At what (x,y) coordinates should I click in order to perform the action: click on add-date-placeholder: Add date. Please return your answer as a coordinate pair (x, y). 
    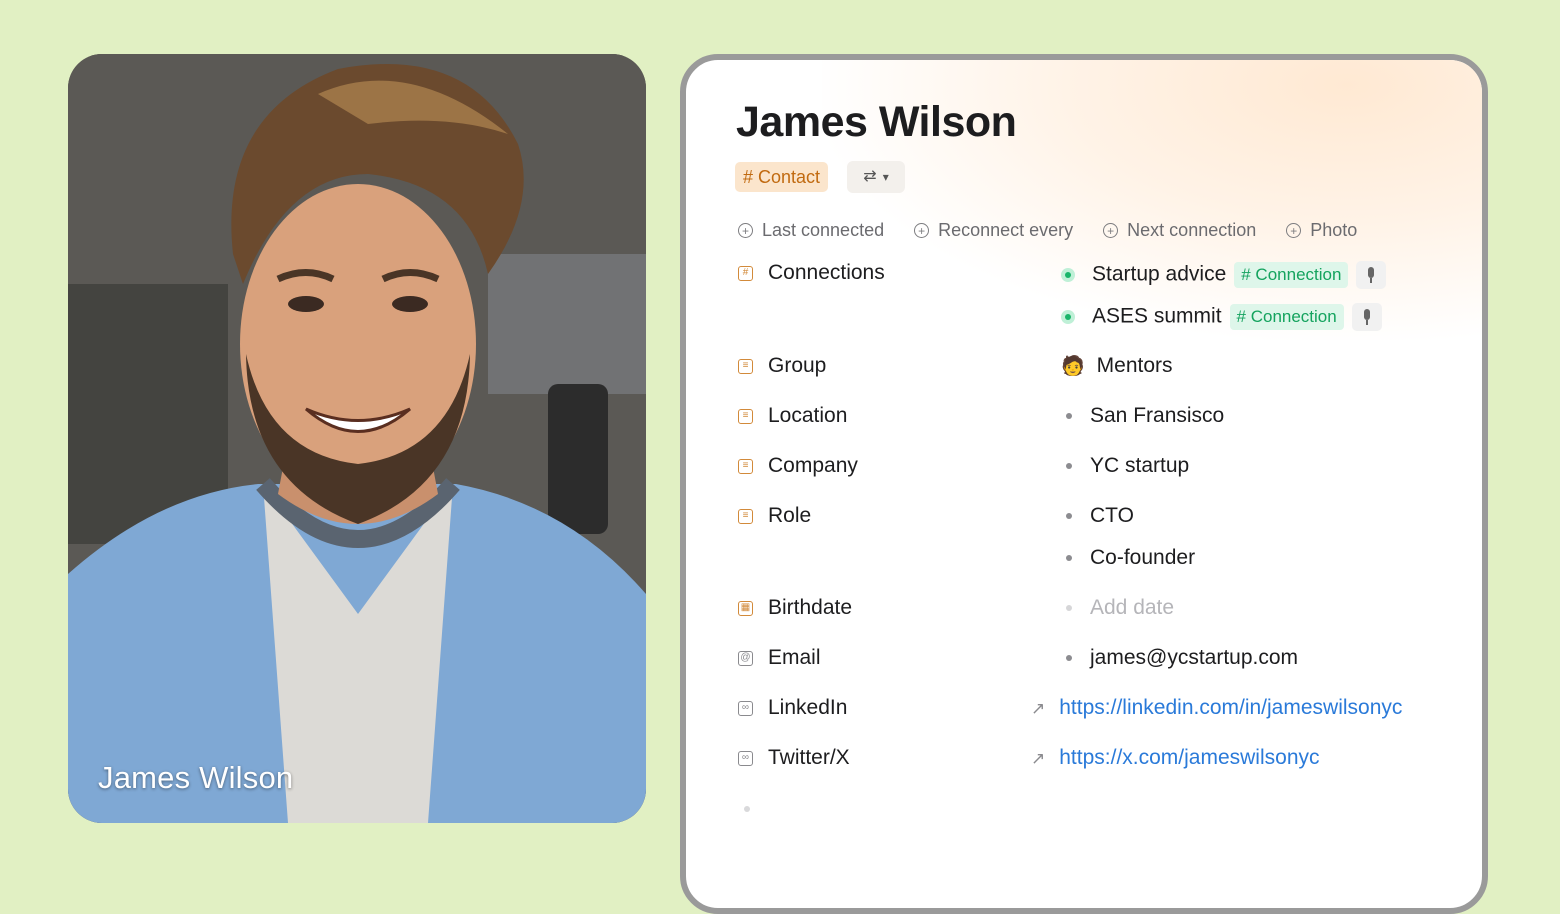
    Looking at the image, I should click on (1132, 607).